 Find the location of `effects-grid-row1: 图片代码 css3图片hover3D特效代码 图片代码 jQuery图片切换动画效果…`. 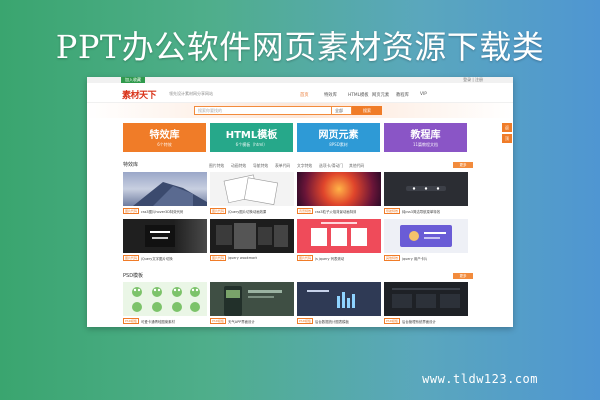

effects-grid-row1: 图片代码 css3图片hover3D特效代码 图片代码 jQuery图片切换动画效果… is located at coordinates (295, 194).